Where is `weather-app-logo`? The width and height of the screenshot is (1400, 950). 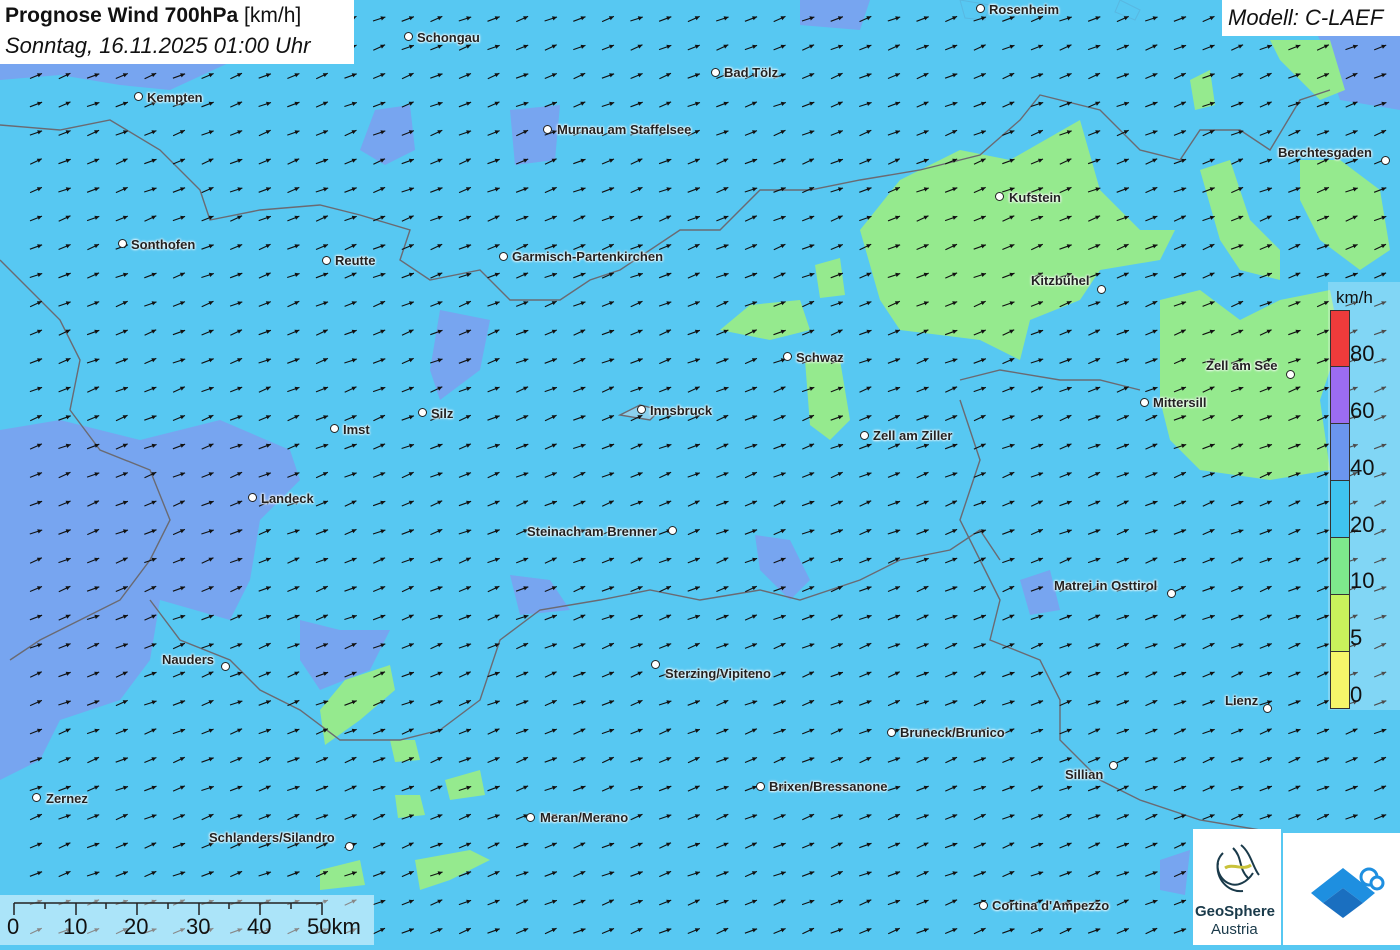 weather-app-logo is located at coordinates (1341, 889).